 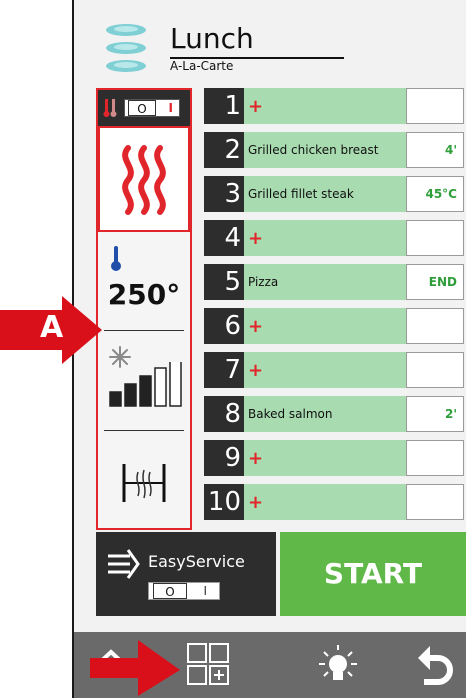 I want to click on pointer-arrow, so click(x=135, y=668).